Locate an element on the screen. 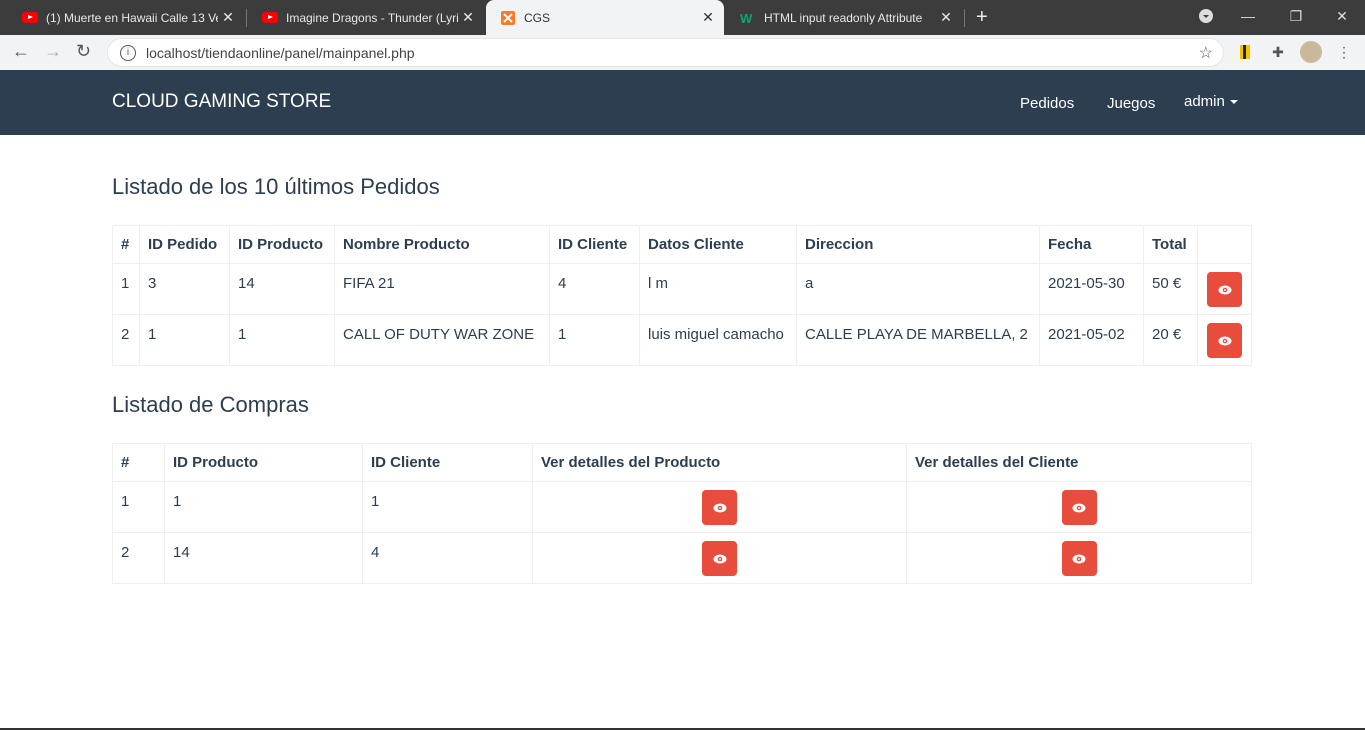 Image resolution: width=1365 pixels, height=730 pixels. cell-client-details is located at coordinates (1079, 507).